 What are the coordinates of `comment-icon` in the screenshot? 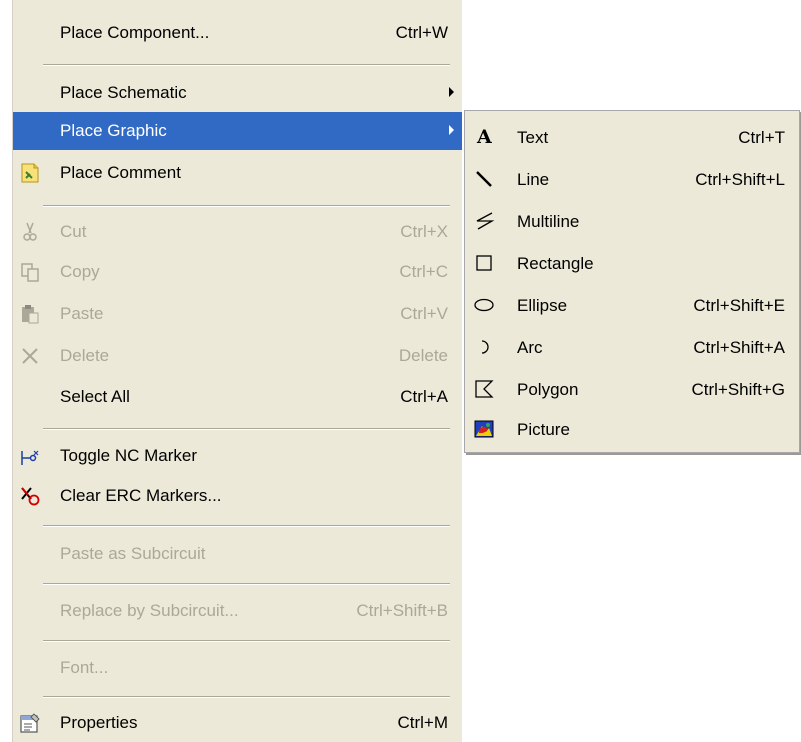 It's located at (30, 173).